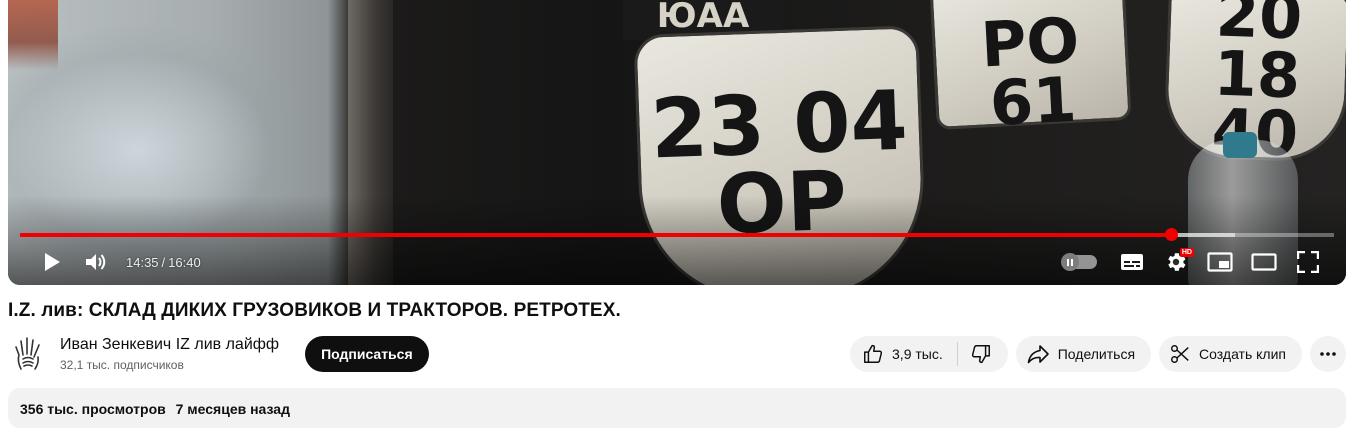  I want to click on share-label: Поделиться, so click(1096, 354).